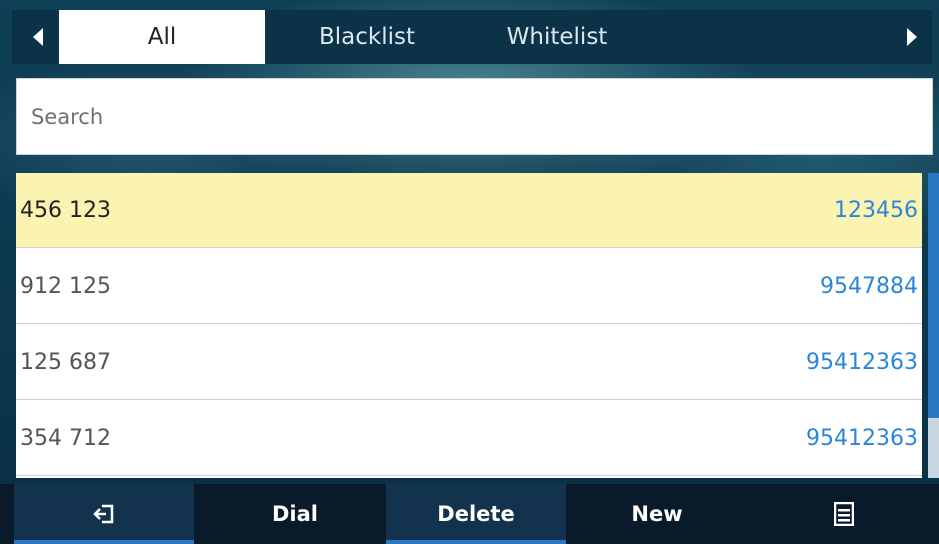  Describe the element at coordinates (469, 286) in the screenshot. I see `list-item: 912 125 9547884` at that location.